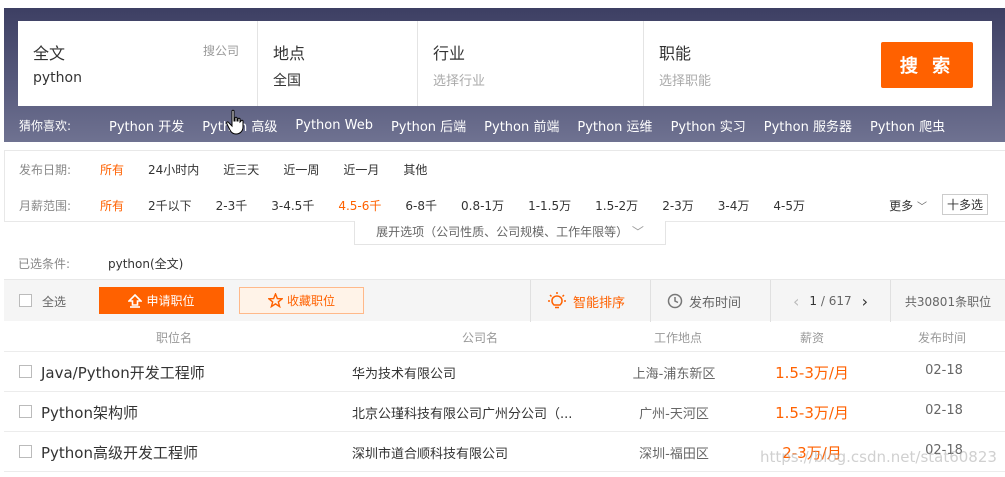 This screenshot has width=1005, height=477. Describe the element at coordinates (430, 452) in the screenshot. I see `company-link: 深圳市道合顺科技有限公司` at that location.